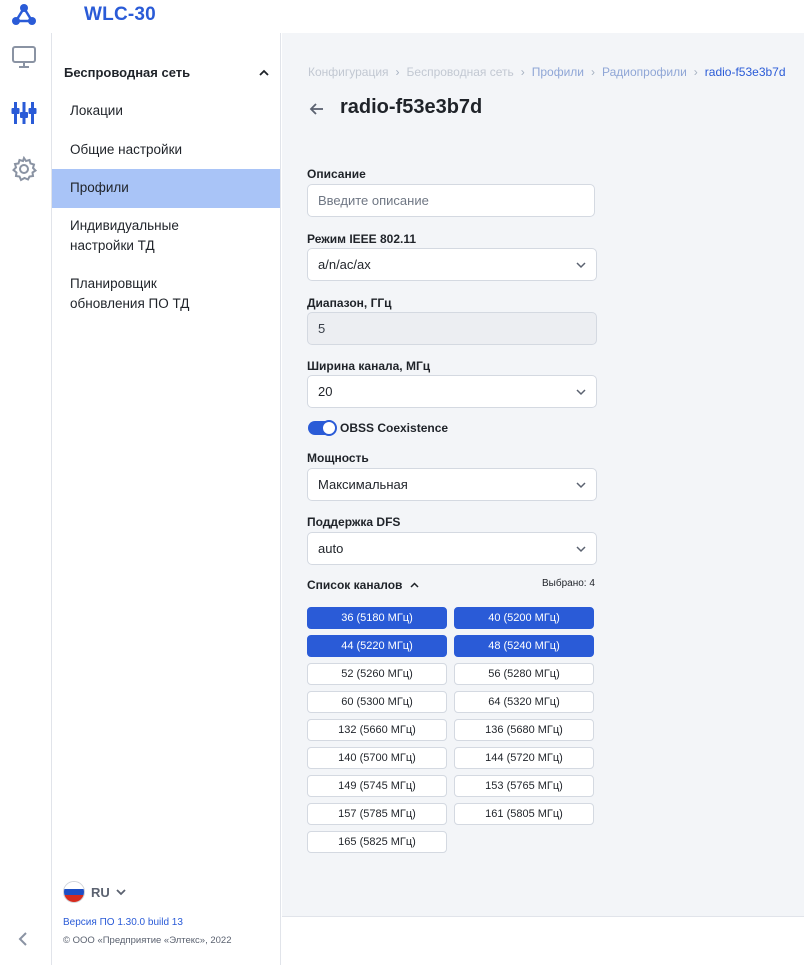 The image size is (804, 965). Describe the element at coordinates (26, 499) in the screenshot. I see `icon-rail` at that location.